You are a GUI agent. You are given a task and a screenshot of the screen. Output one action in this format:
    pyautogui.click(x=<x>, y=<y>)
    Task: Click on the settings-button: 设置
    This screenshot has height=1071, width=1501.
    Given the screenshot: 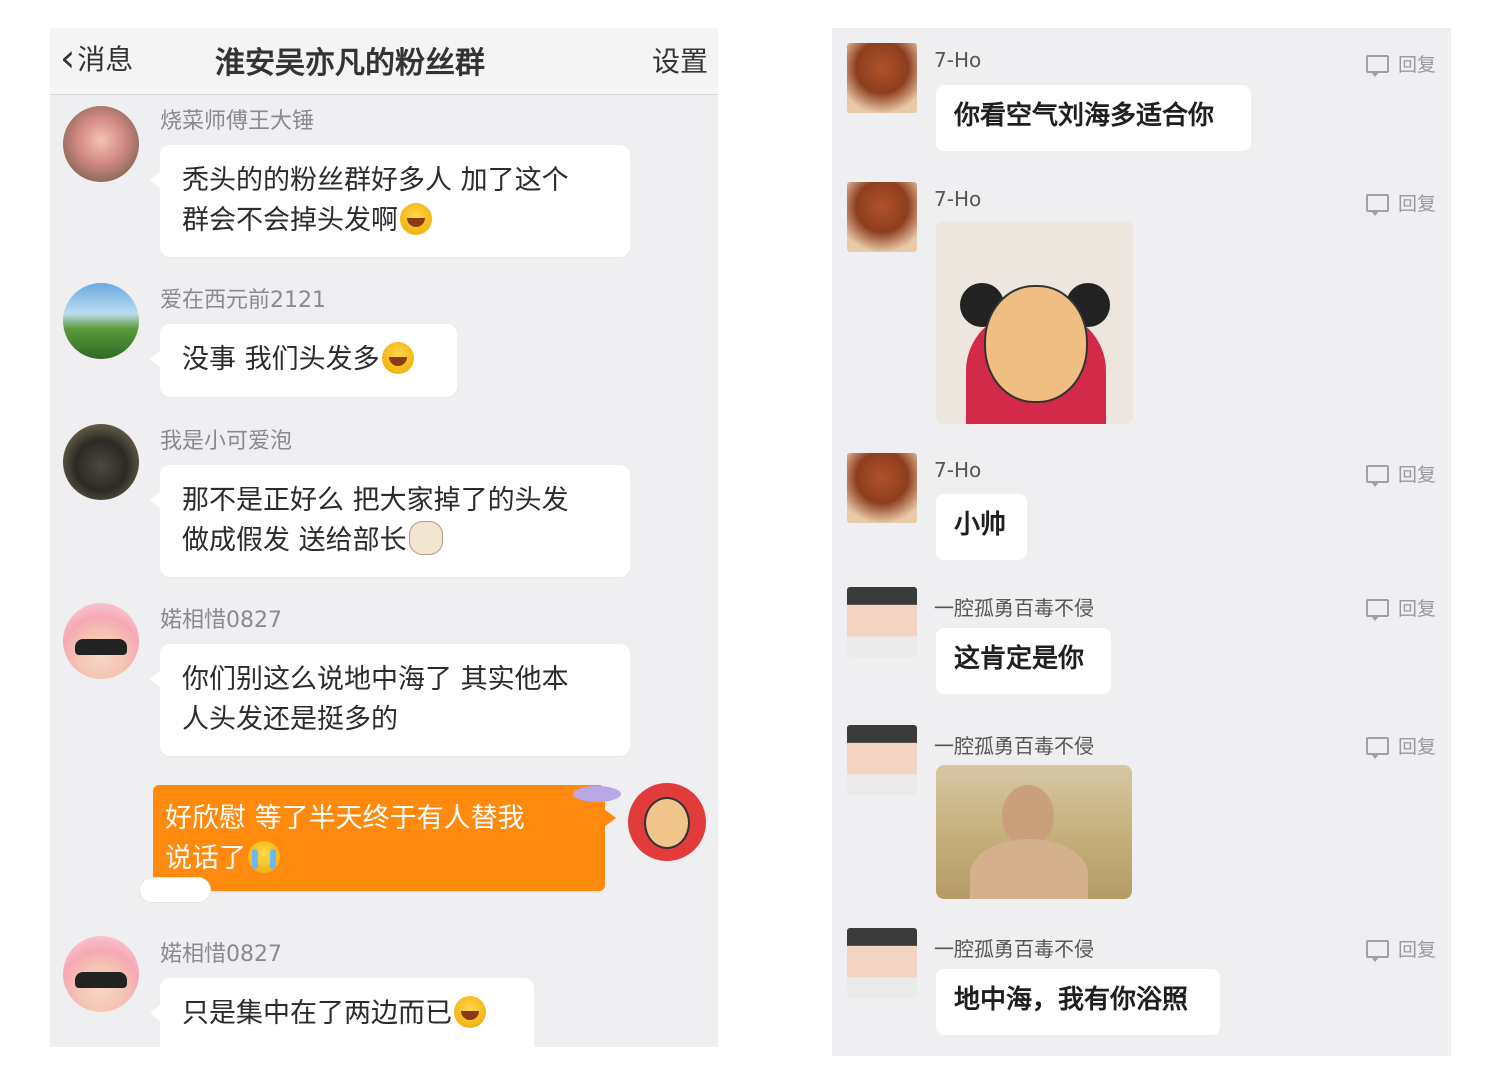 What is the action you would take?
    pyautogui.click(x=680, y=60)
    